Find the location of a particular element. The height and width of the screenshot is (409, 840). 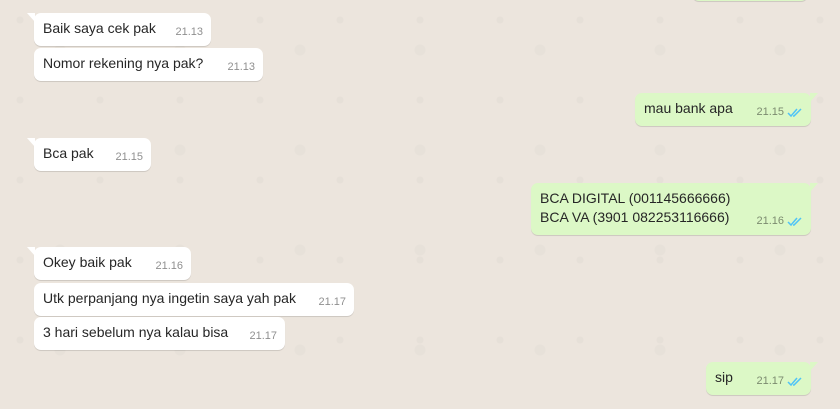

message-bubble-outgoing: sip 21.17 is located at coordinates (762, 378).